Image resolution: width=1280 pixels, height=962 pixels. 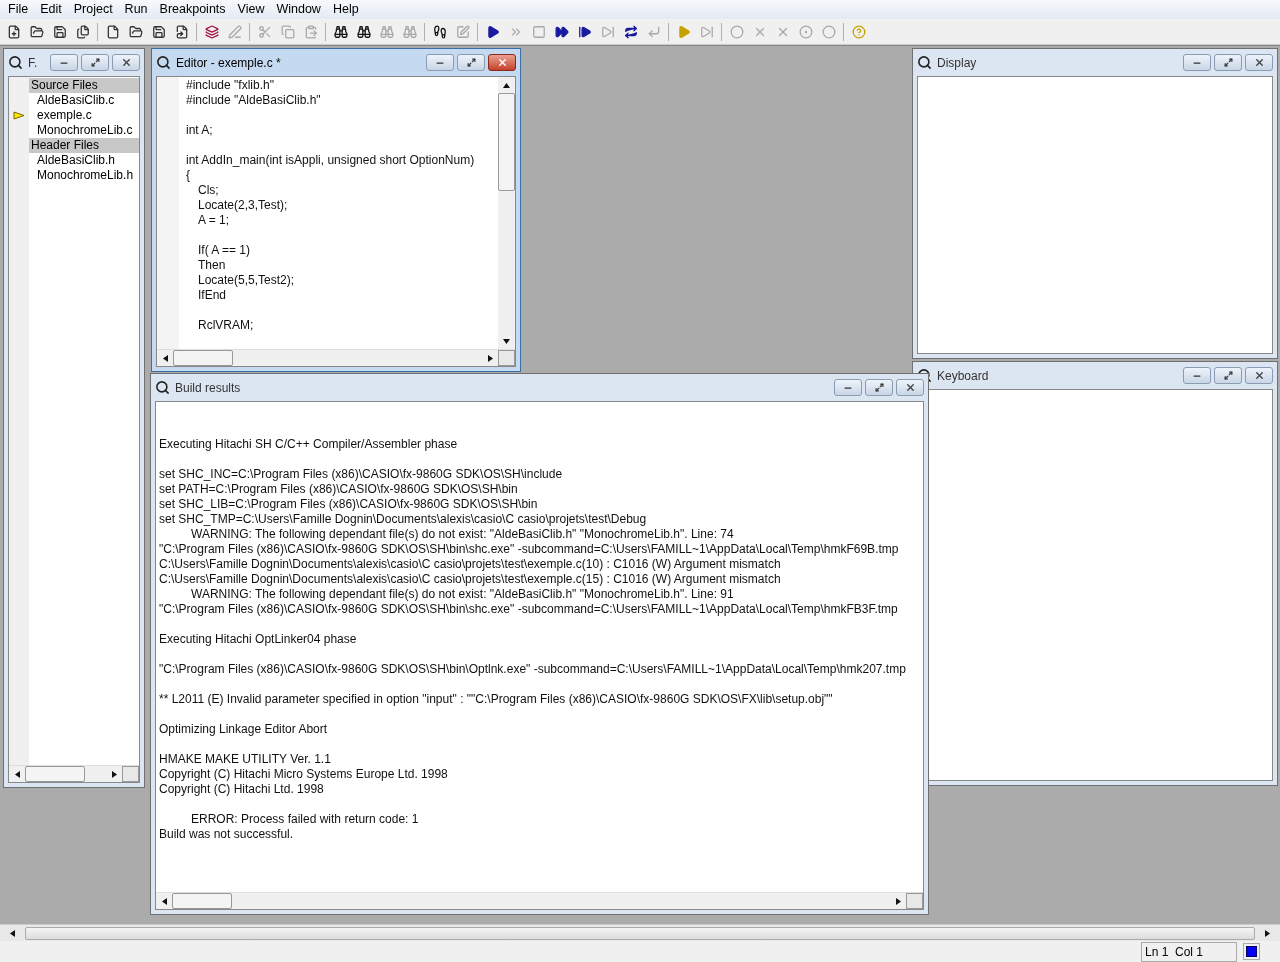 I want to click on circle-dot-icon, so click(x=805, y=31).